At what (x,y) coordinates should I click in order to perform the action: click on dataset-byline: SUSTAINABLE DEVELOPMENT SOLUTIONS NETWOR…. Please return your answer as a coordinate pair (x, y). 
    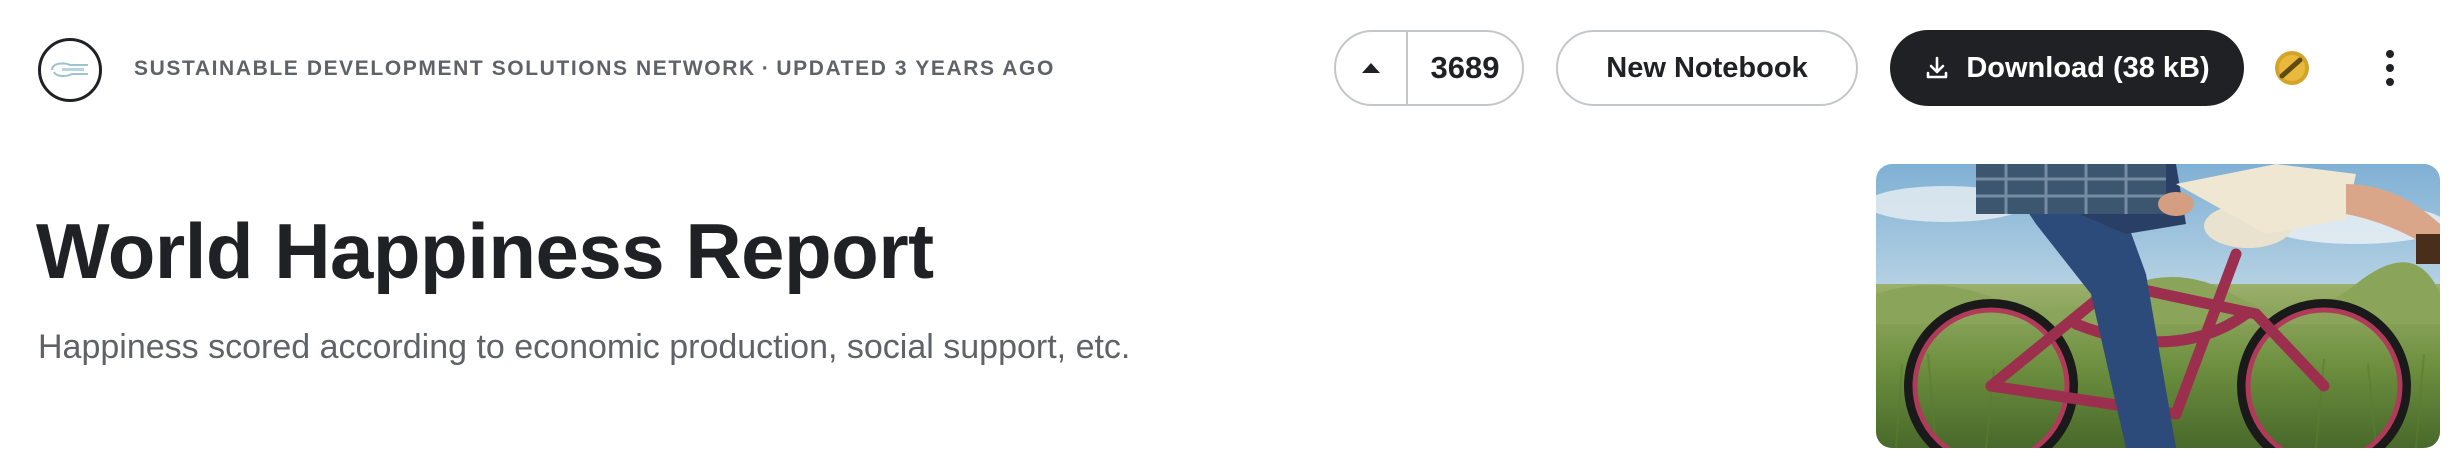
    Looking at the image, I should click on (594, 69).